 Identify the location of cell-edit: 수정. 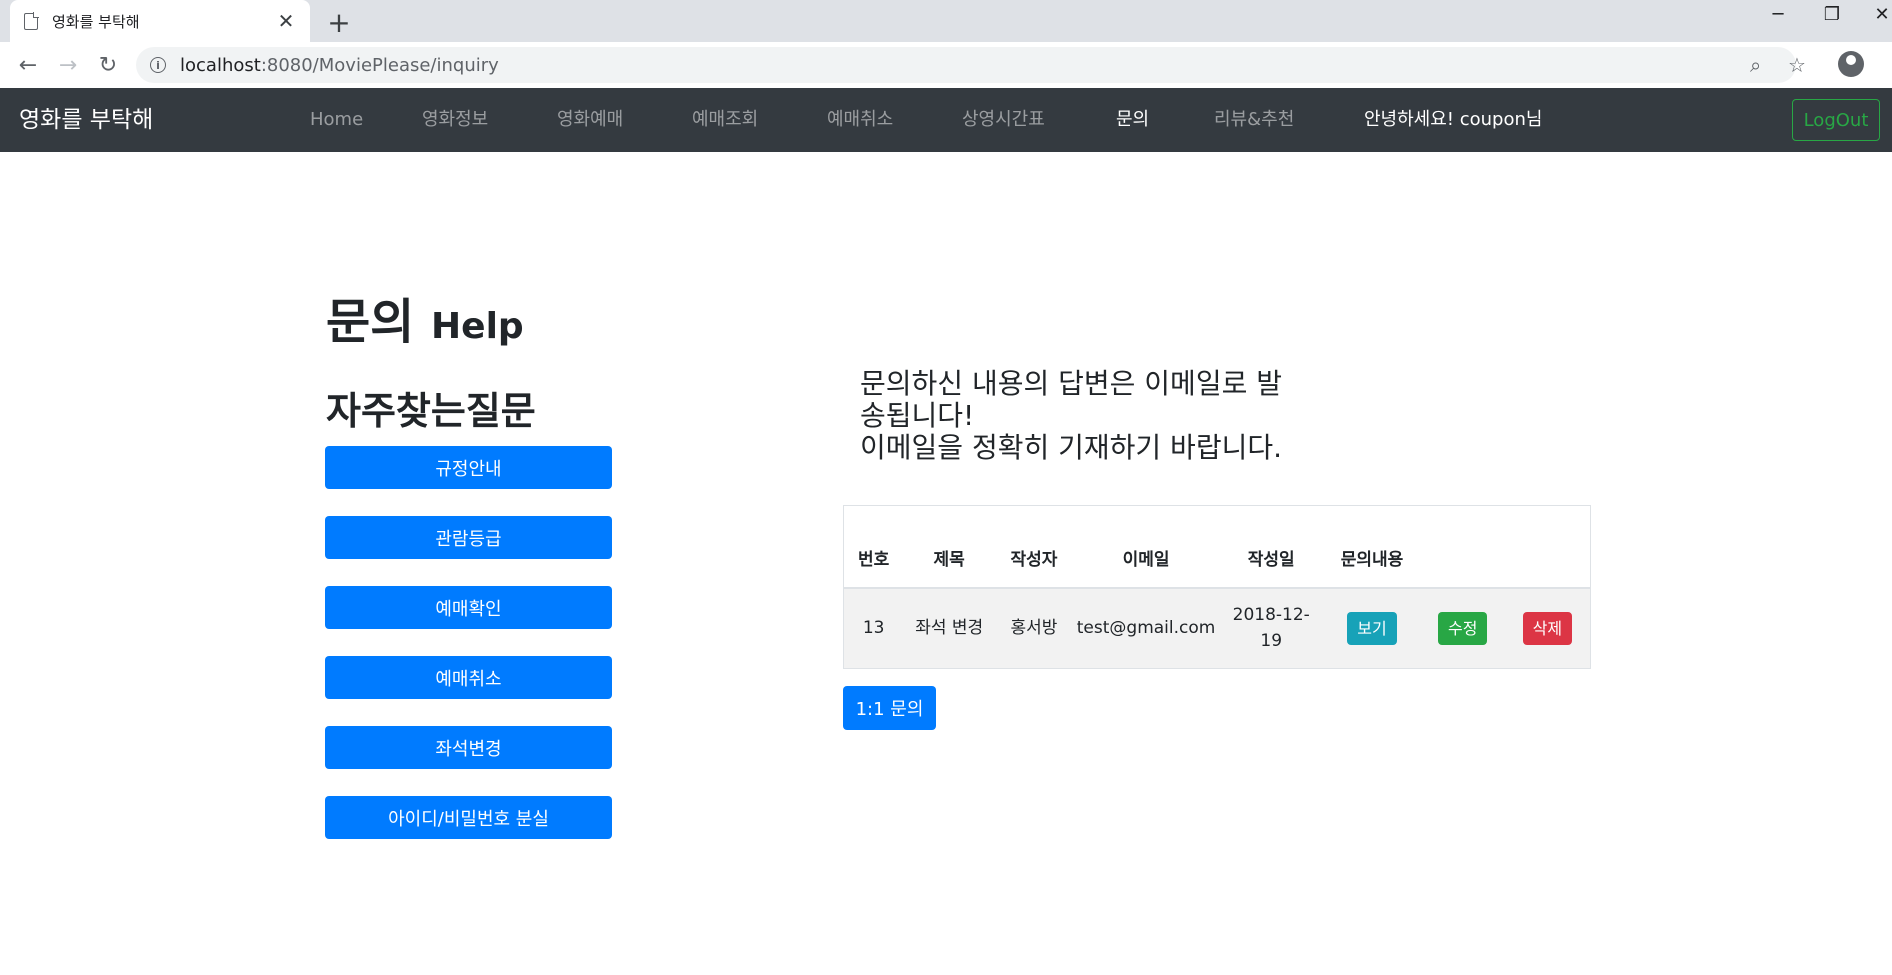
(1463, 628).